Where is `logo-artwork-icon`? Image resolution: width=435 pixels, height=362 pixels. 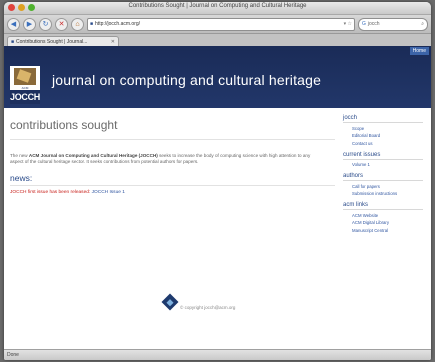
logo-artwork-icon is located at coordinates (25, 76).